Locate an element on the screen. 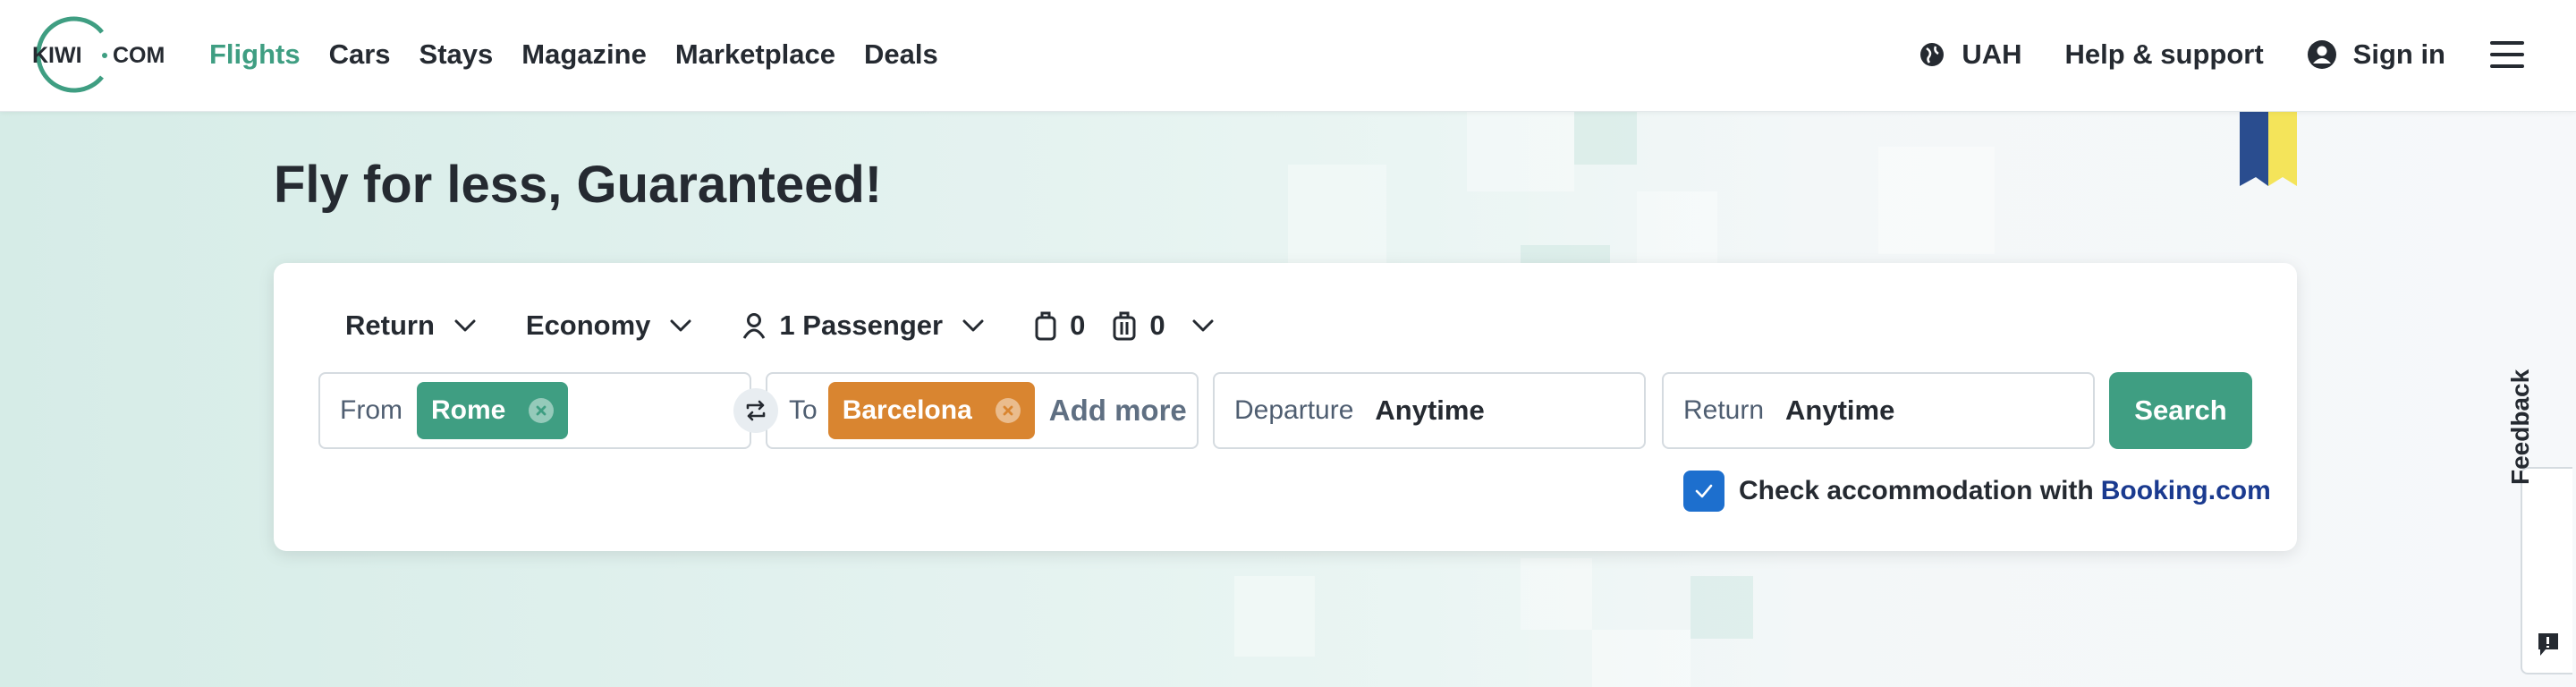 This screenshot has height=687, width=2576. remove-to-chip-icon is located at coordinates (1008, 410).